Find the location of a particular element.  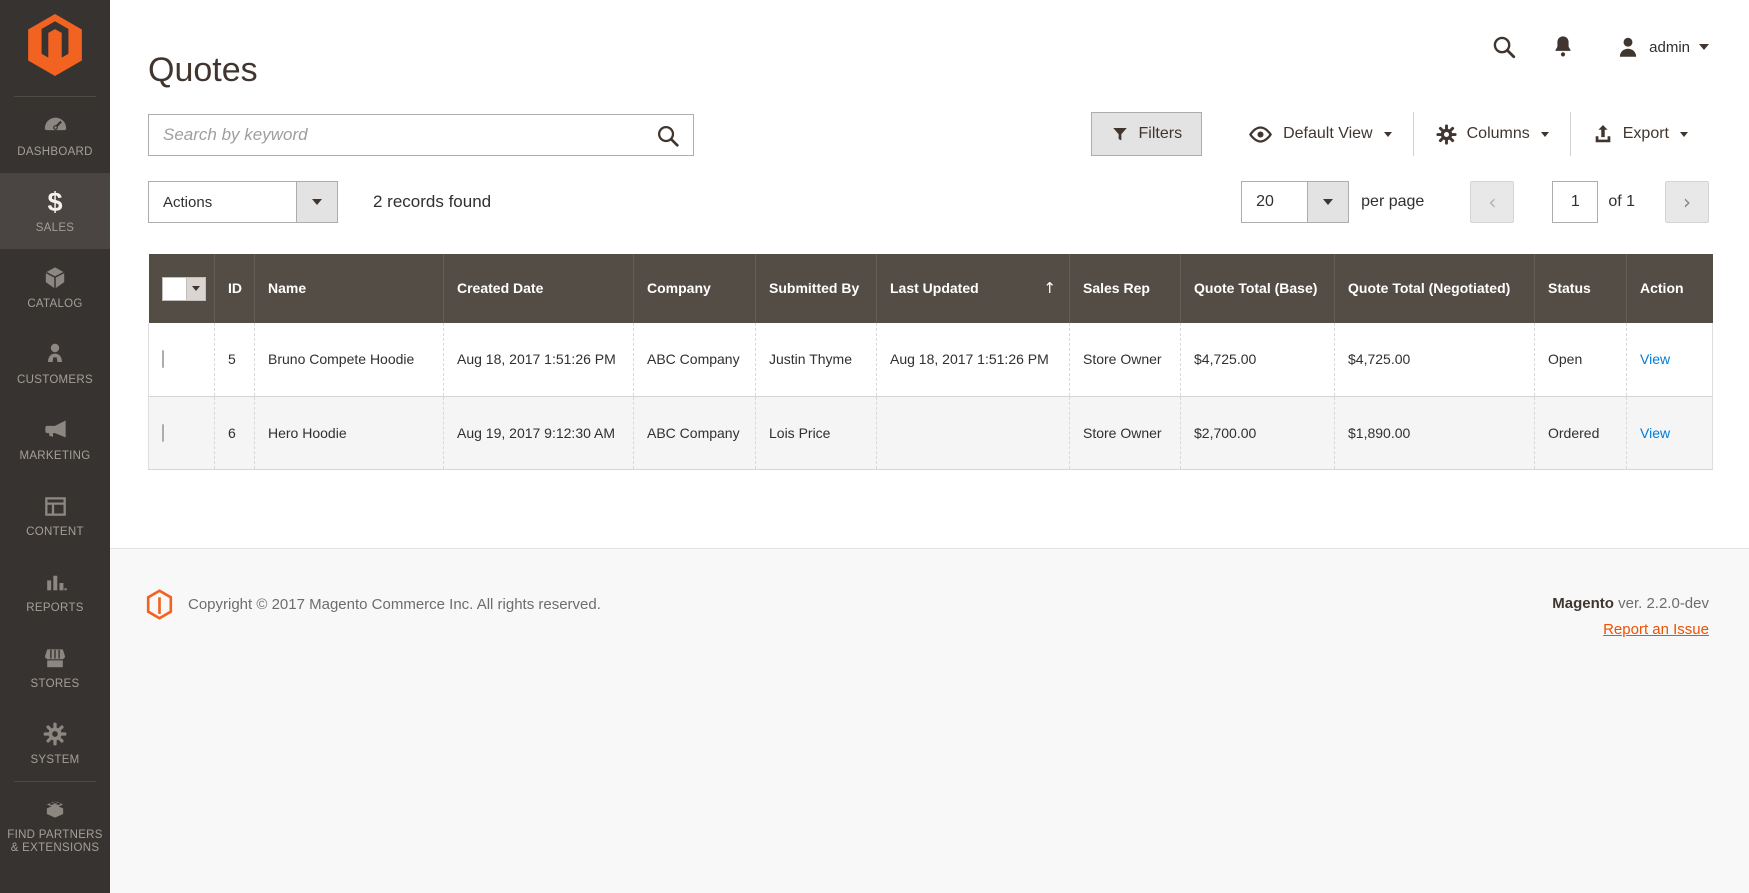

account-icon is located at coordinates (1628, 47).